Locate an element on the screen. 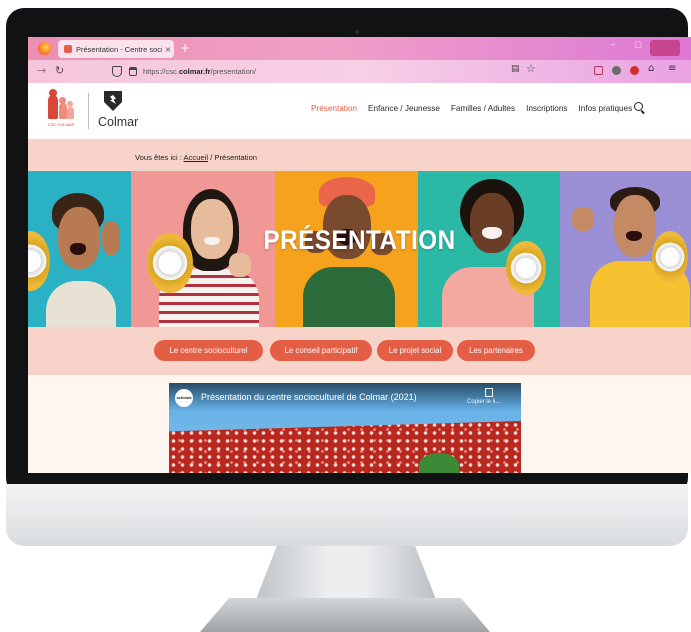  menu-icon: ≡ is located at coordinates (672, 68).